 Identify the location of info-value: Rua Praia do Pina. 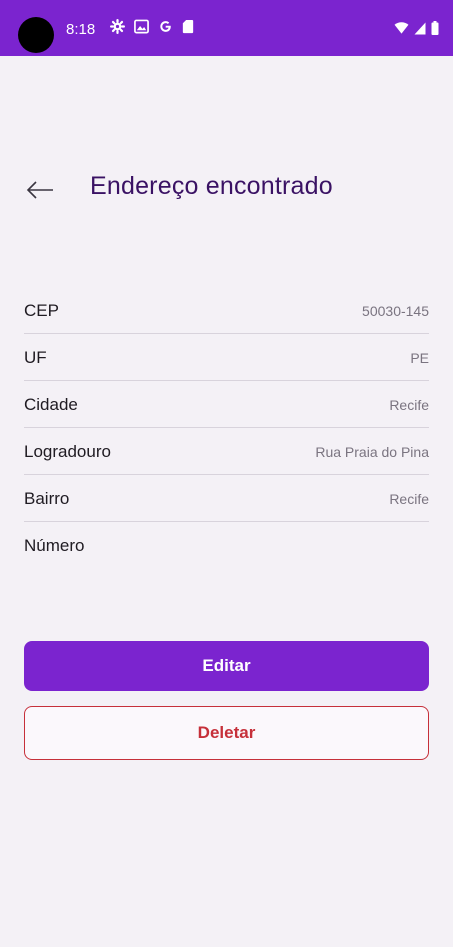
(372, 452).